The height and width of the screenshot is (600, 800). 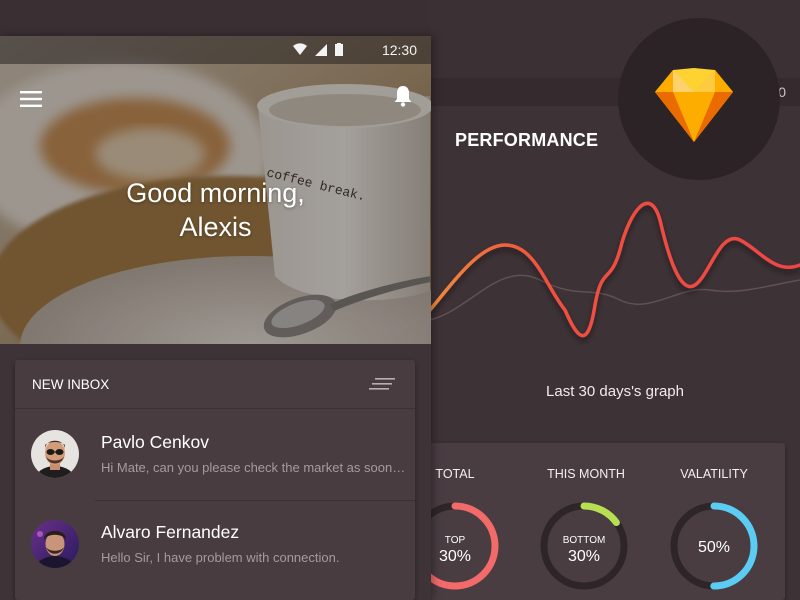 What do you see at coordinates (300, 49) in the screenshot?
I see `wifi-icon` at bounding box center [300, 49].